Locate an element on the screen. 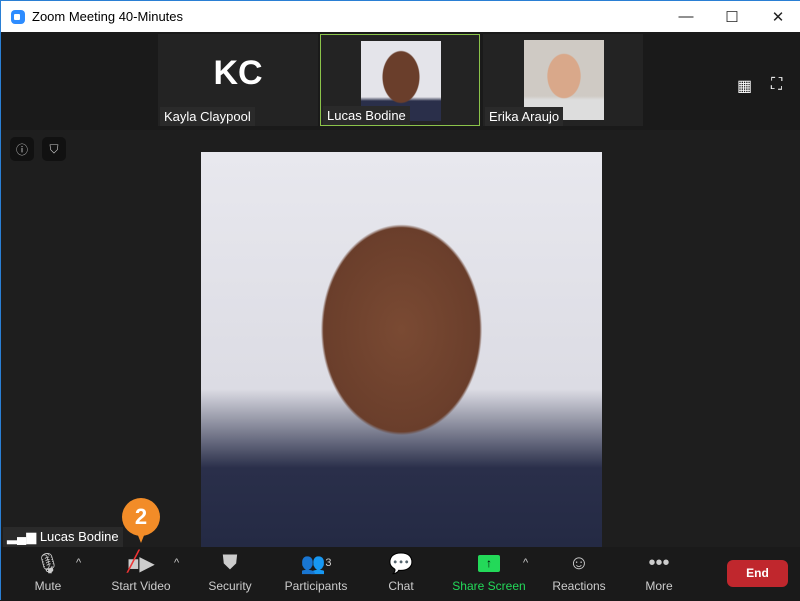 This screenshot has width=800, height=601. security-button: ⛊ Security is located at coordinates (230, 574).